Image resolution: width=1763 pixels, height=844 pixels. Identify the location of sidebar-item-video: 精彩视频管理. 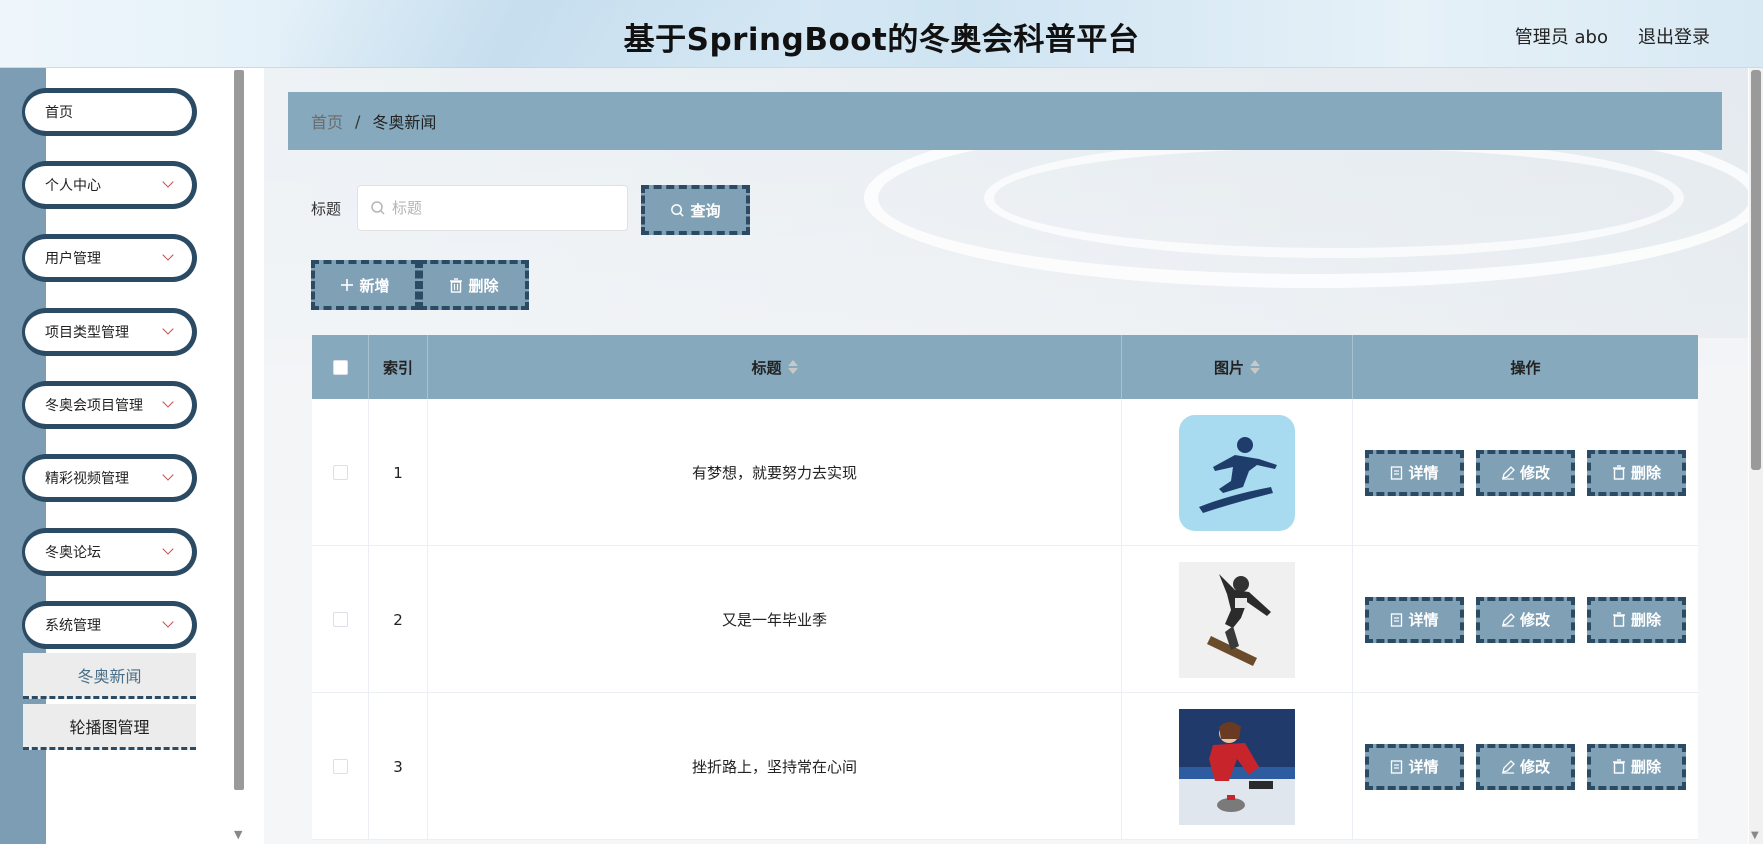
(109, 478).